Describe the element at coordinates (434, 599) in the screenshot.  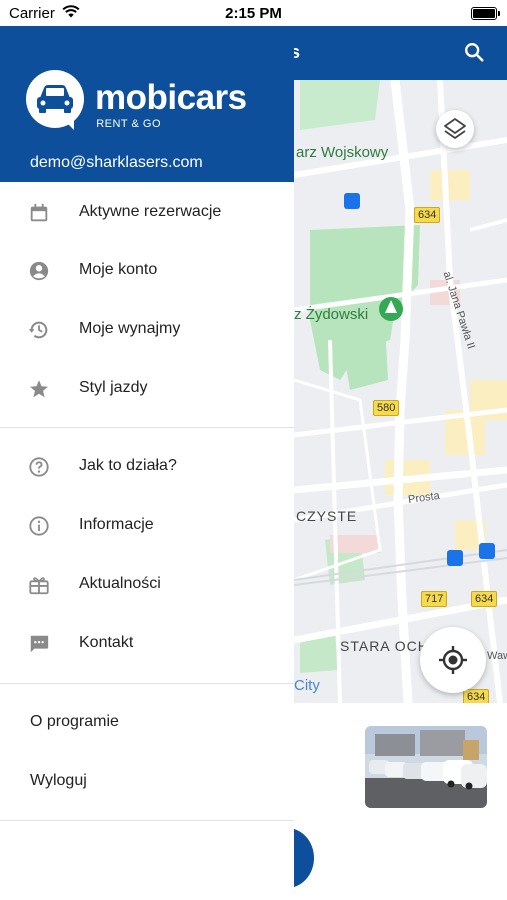
I see `road-shield: 717` at that location.